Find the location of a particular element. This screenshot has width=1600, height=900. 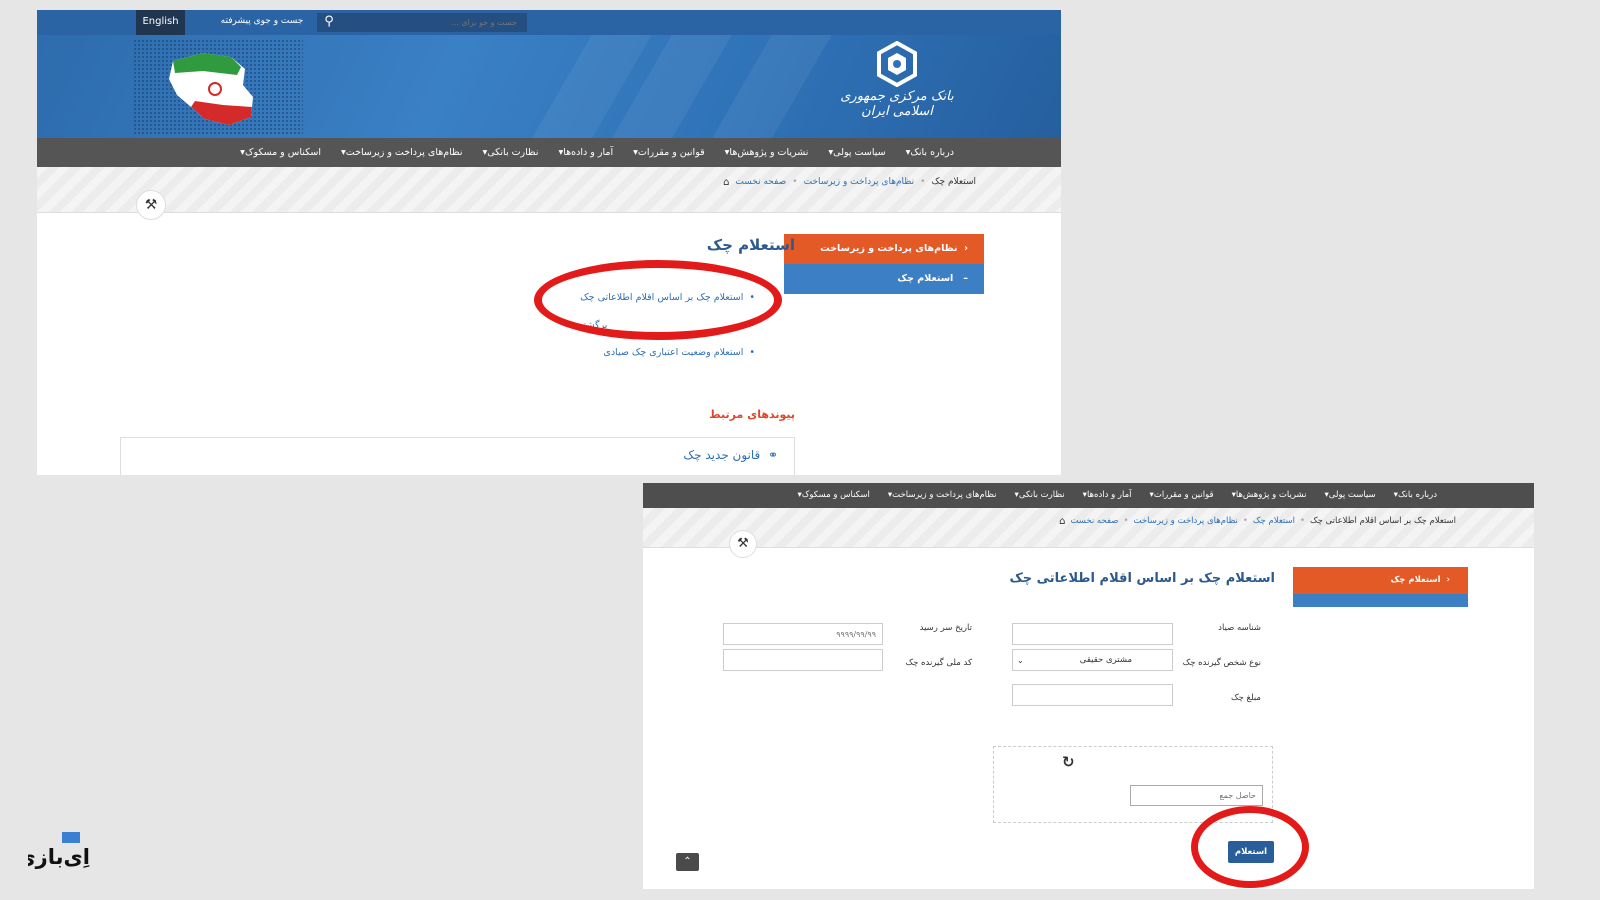

sidebar-head-label: استعلام چک is located at coordinates (1415, 580).